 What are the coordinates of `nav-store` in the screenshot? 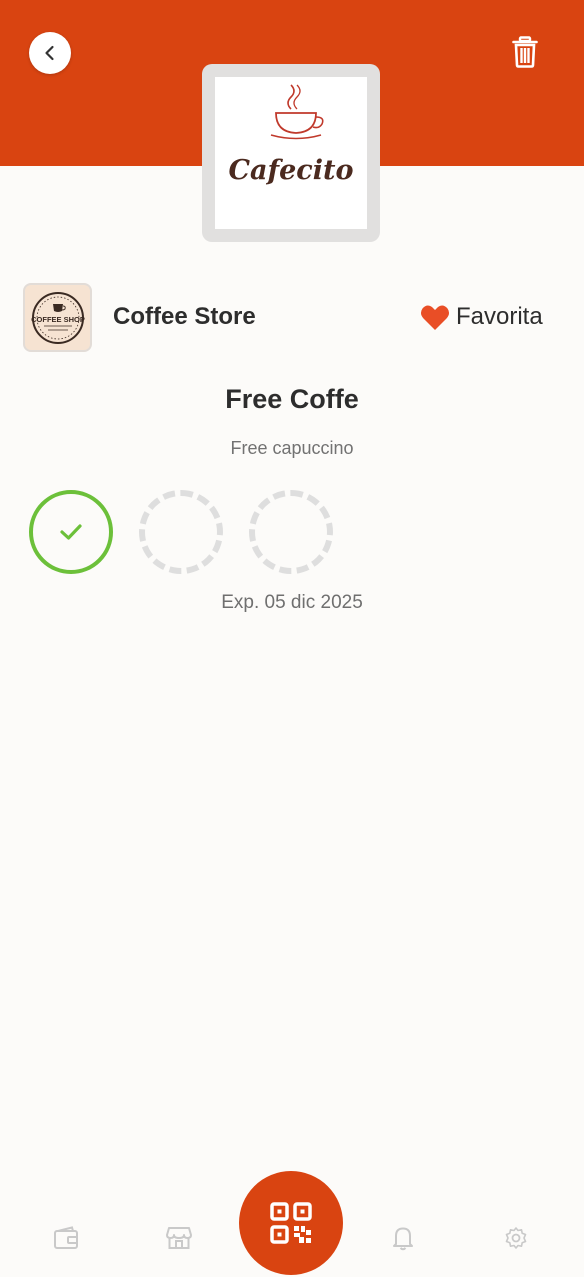 It's located at (179, 1238).